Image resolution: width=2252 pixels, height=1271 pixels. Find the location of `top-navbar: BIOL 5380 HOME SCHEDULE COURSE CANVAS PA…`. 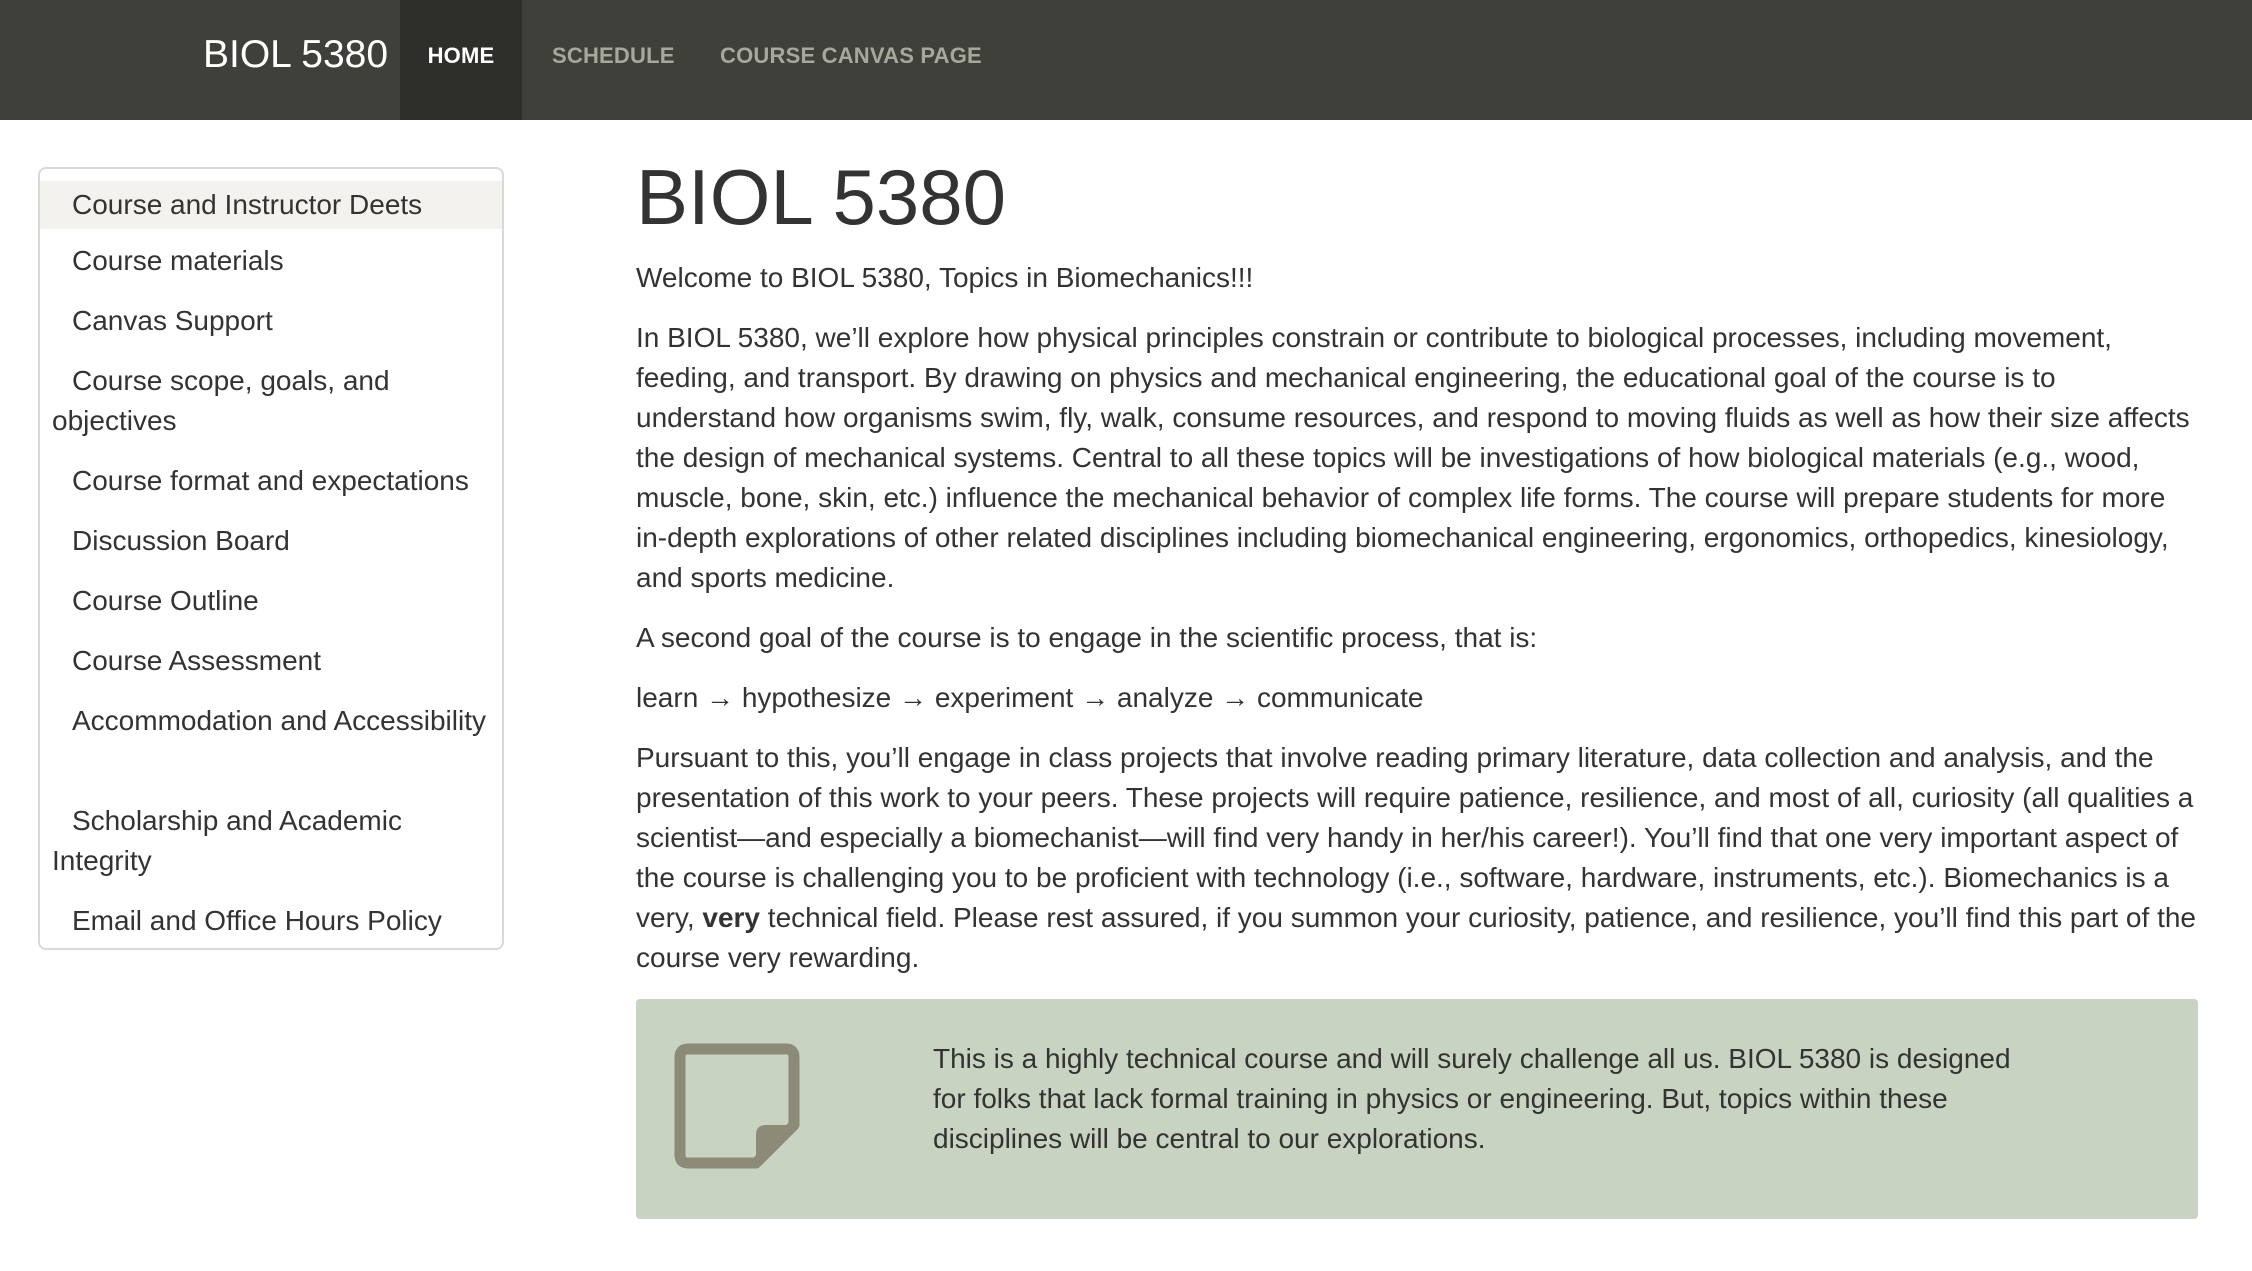

top-navbar: BIOL 5380 HOME SCHEDULE COURSE CANVAS PA… is located at coordinates (1126, 60).